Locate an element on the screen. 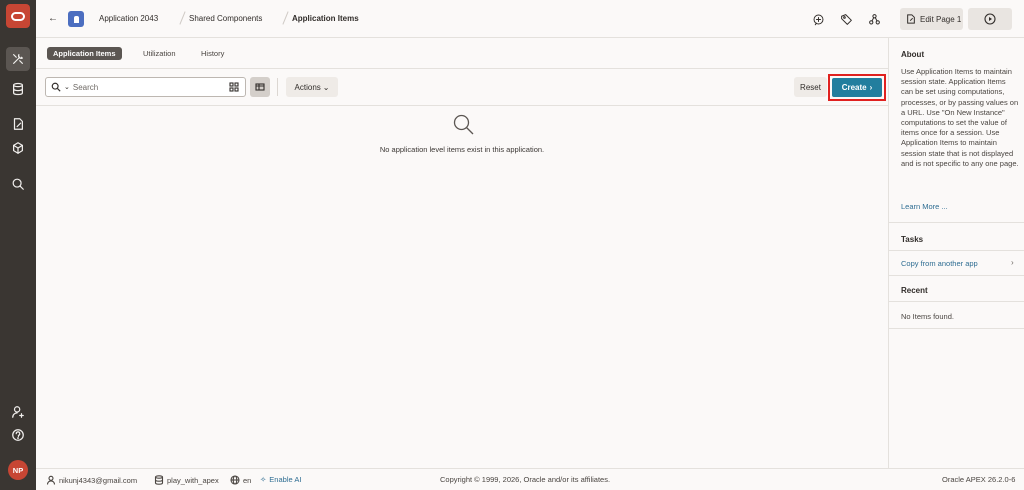  tasks-title: Tasks is located at coordinates (912, 239).